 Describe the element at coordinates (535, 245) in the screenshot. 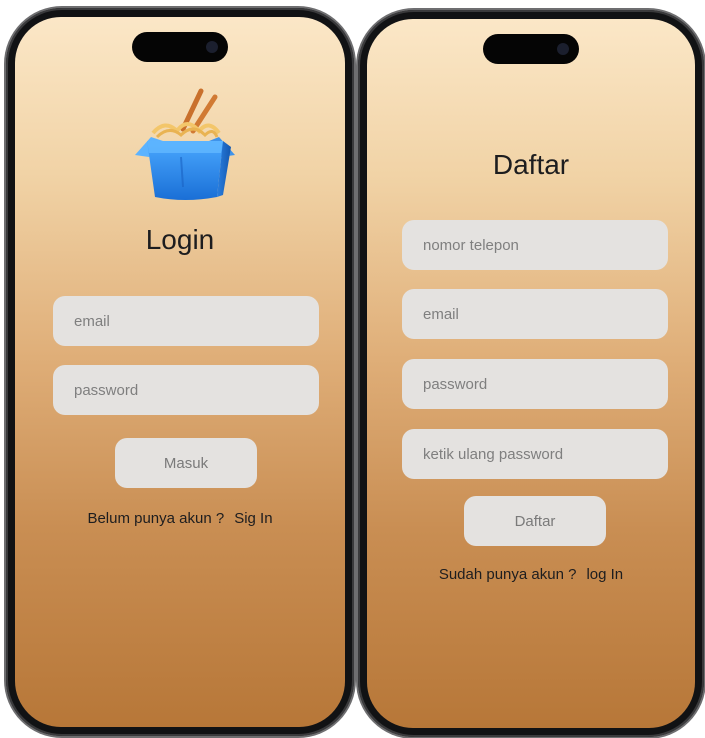

I see `phone-number-field` at that location.